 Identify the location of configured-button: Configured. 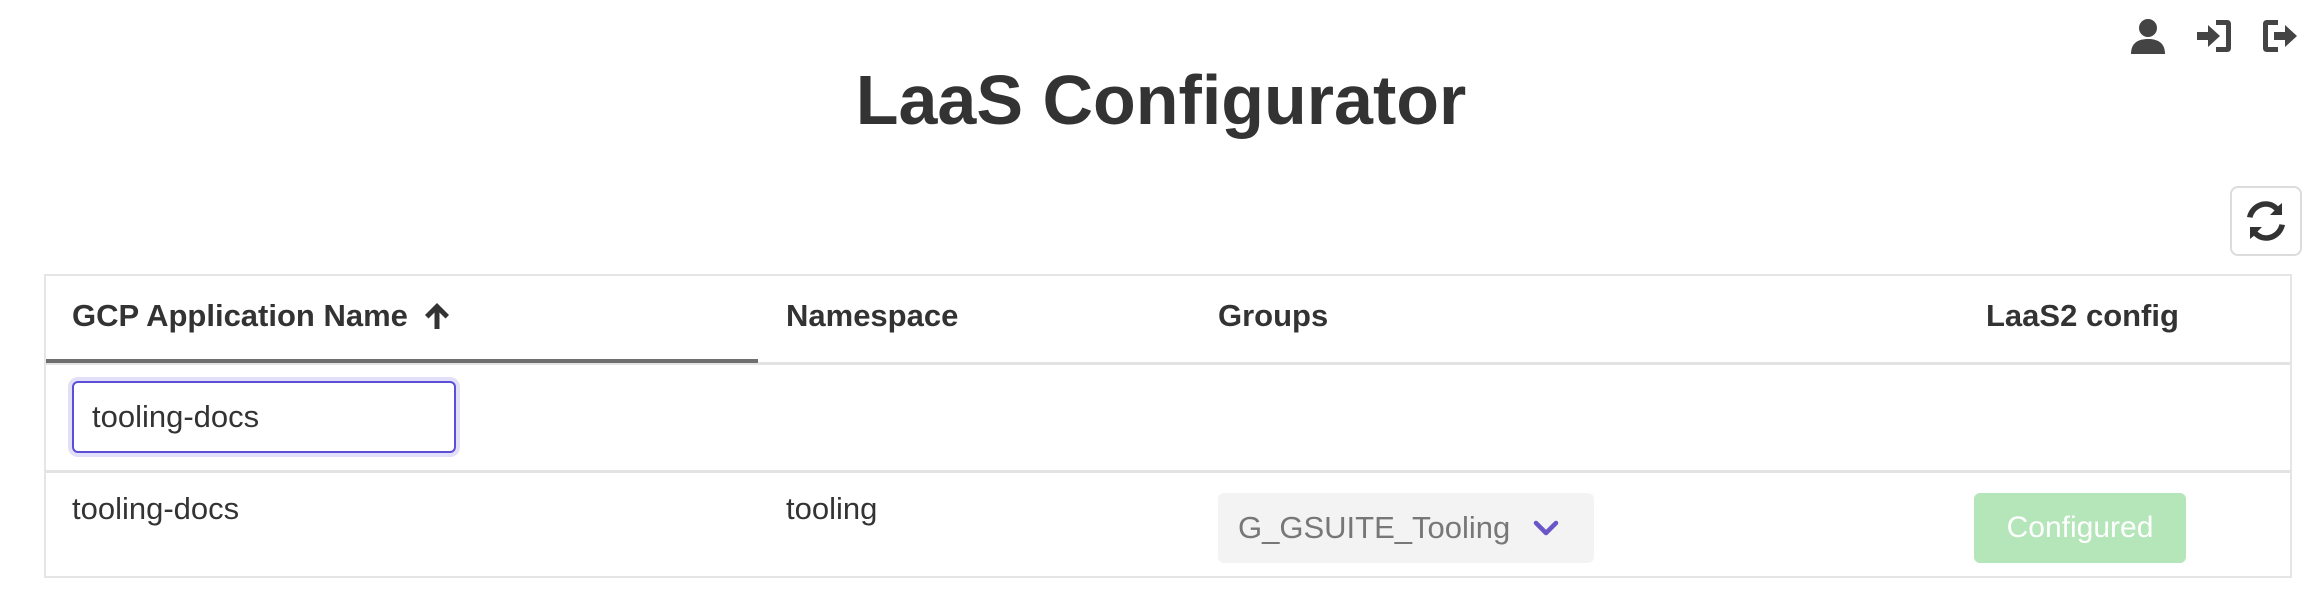
(2080, 528).